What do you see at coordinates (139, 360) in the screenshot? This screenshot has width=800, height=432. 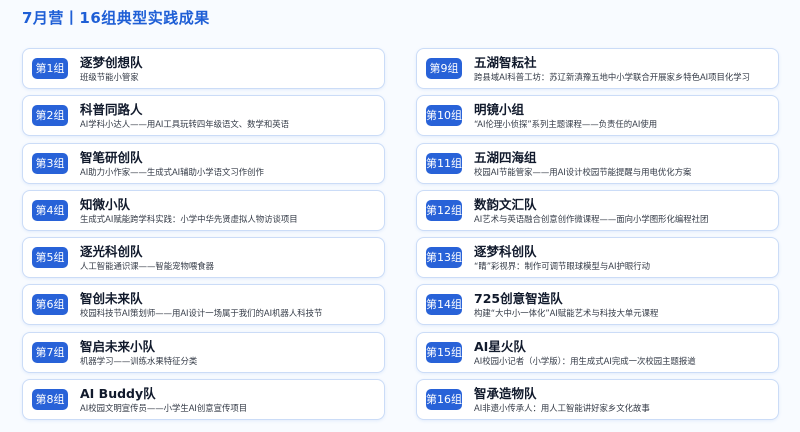 I see `project-description: 机器学习——训练水果特征分类` at bounding box center [139, 360].